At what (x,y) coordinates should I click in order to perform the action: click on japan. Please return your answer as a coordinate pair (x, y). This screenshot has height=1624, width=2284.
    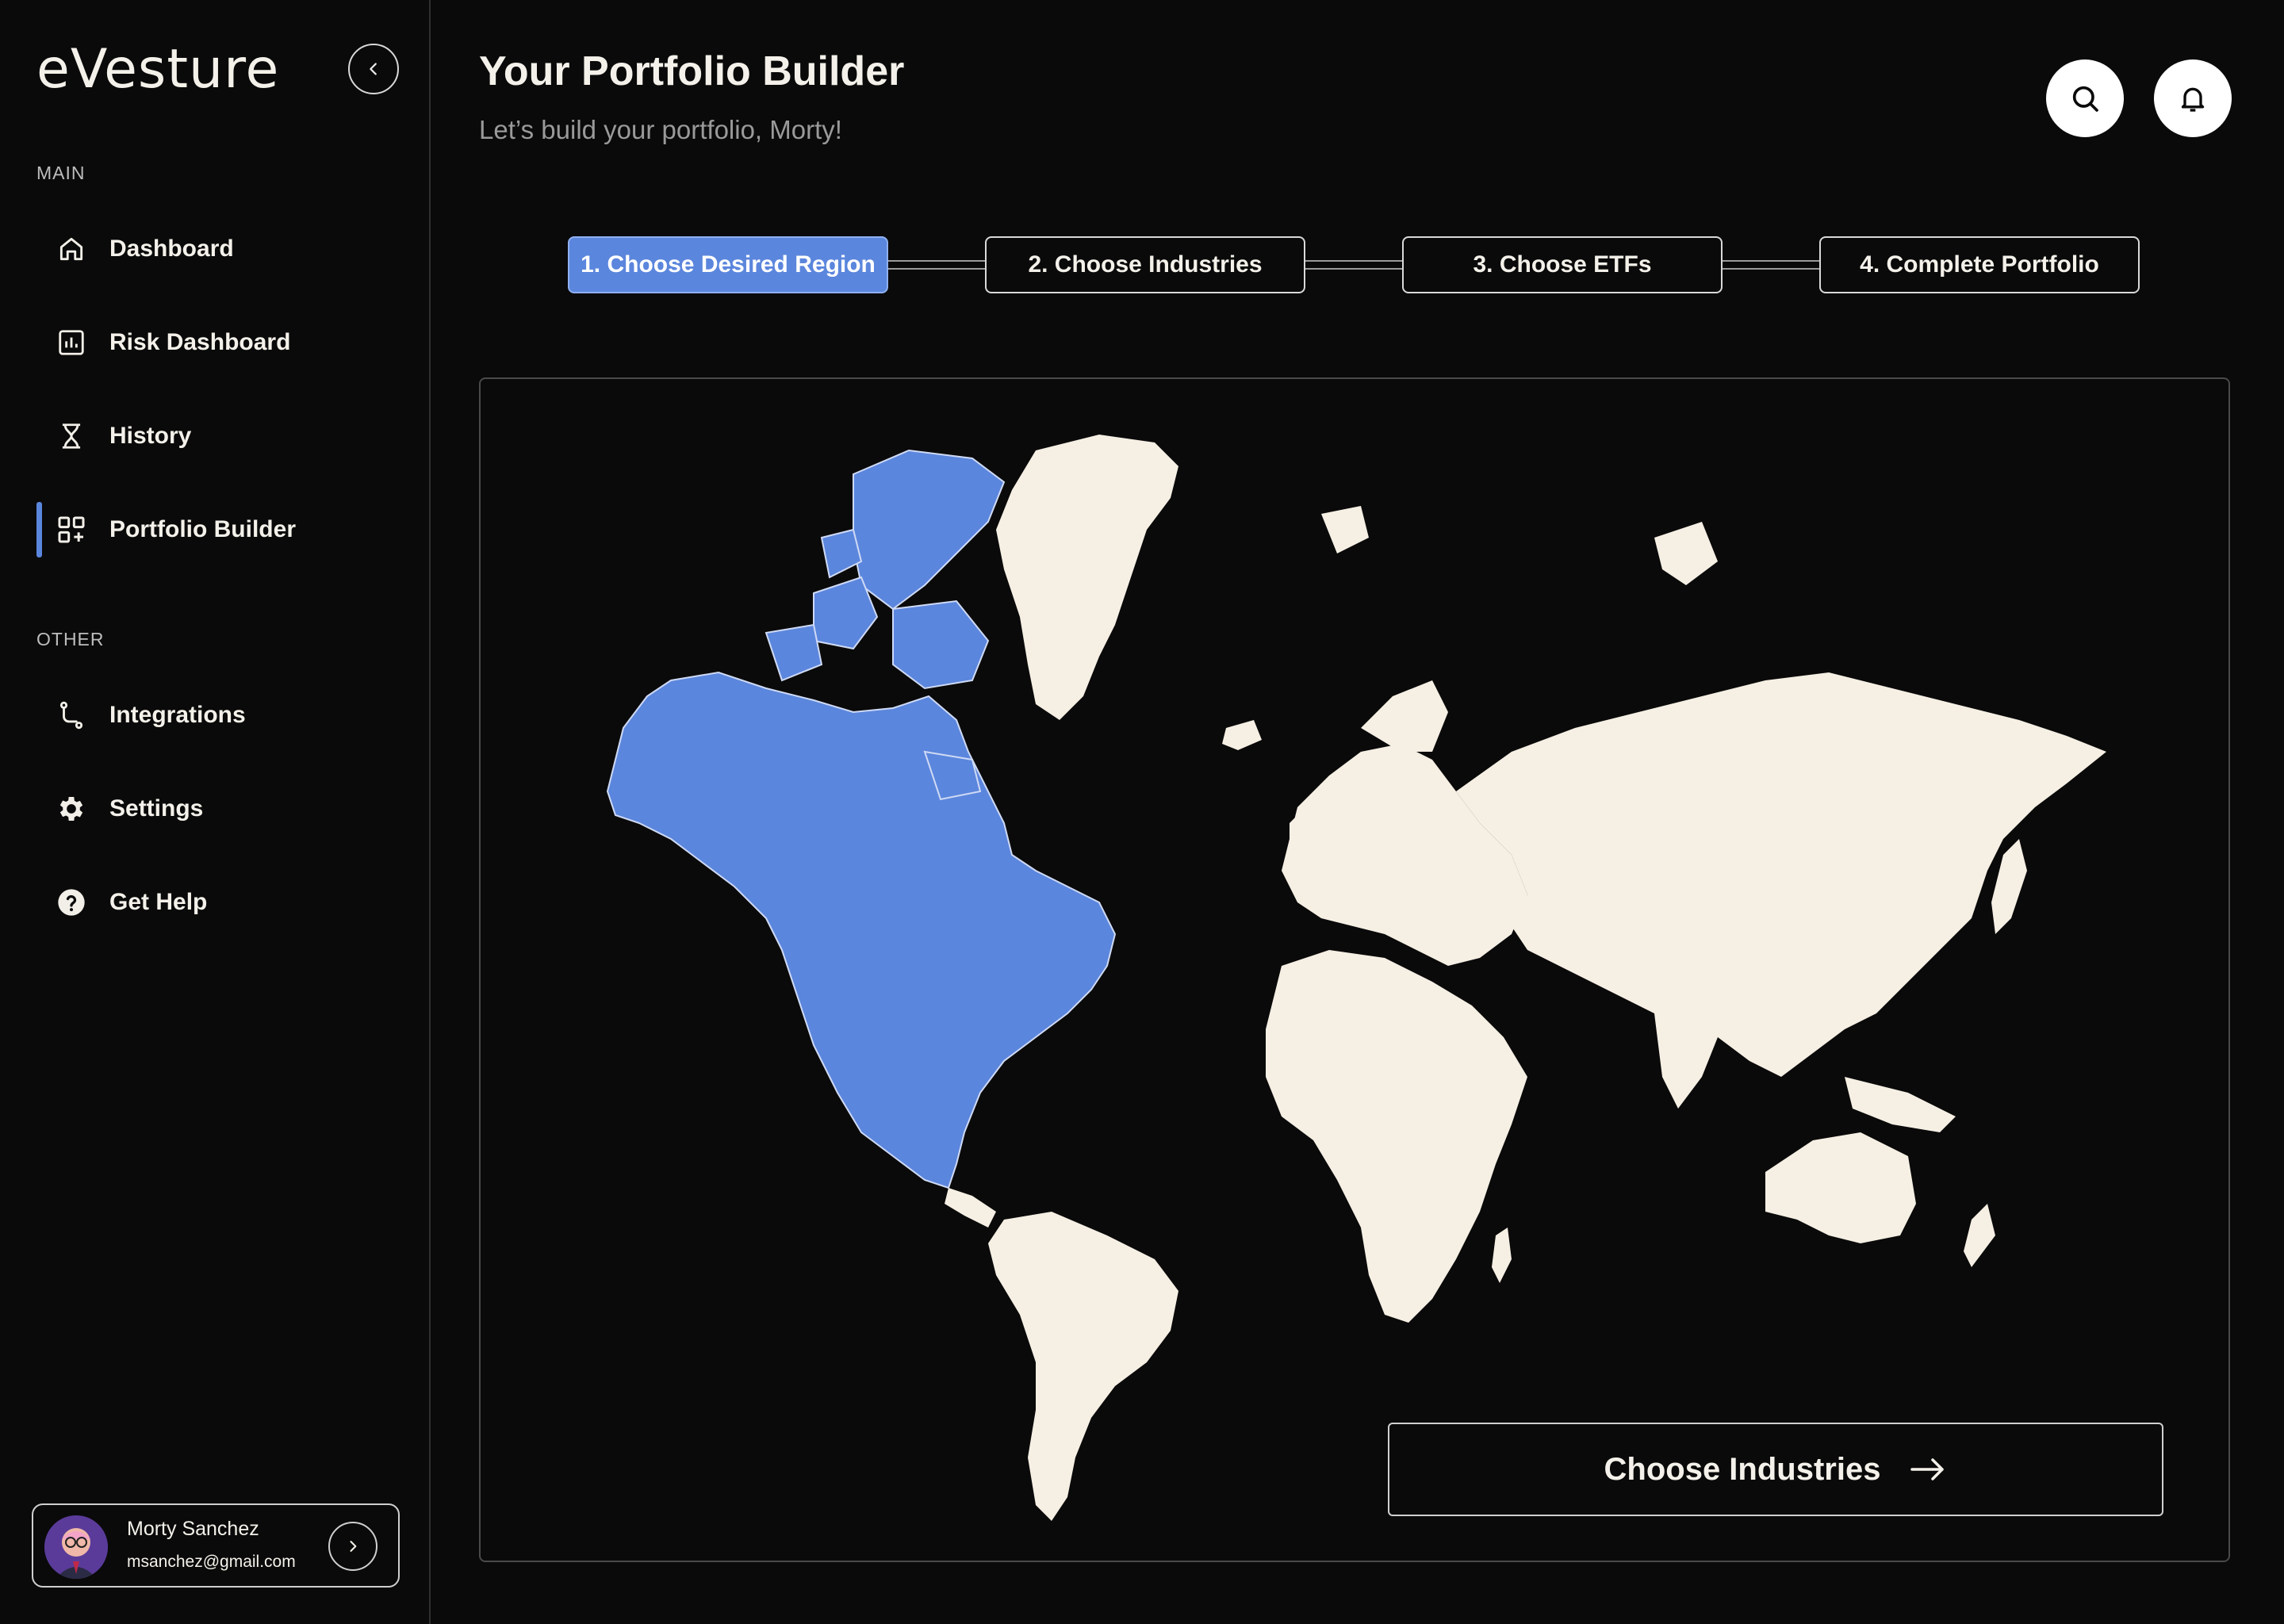
    Looking at the image, I should click on (2009, 886).